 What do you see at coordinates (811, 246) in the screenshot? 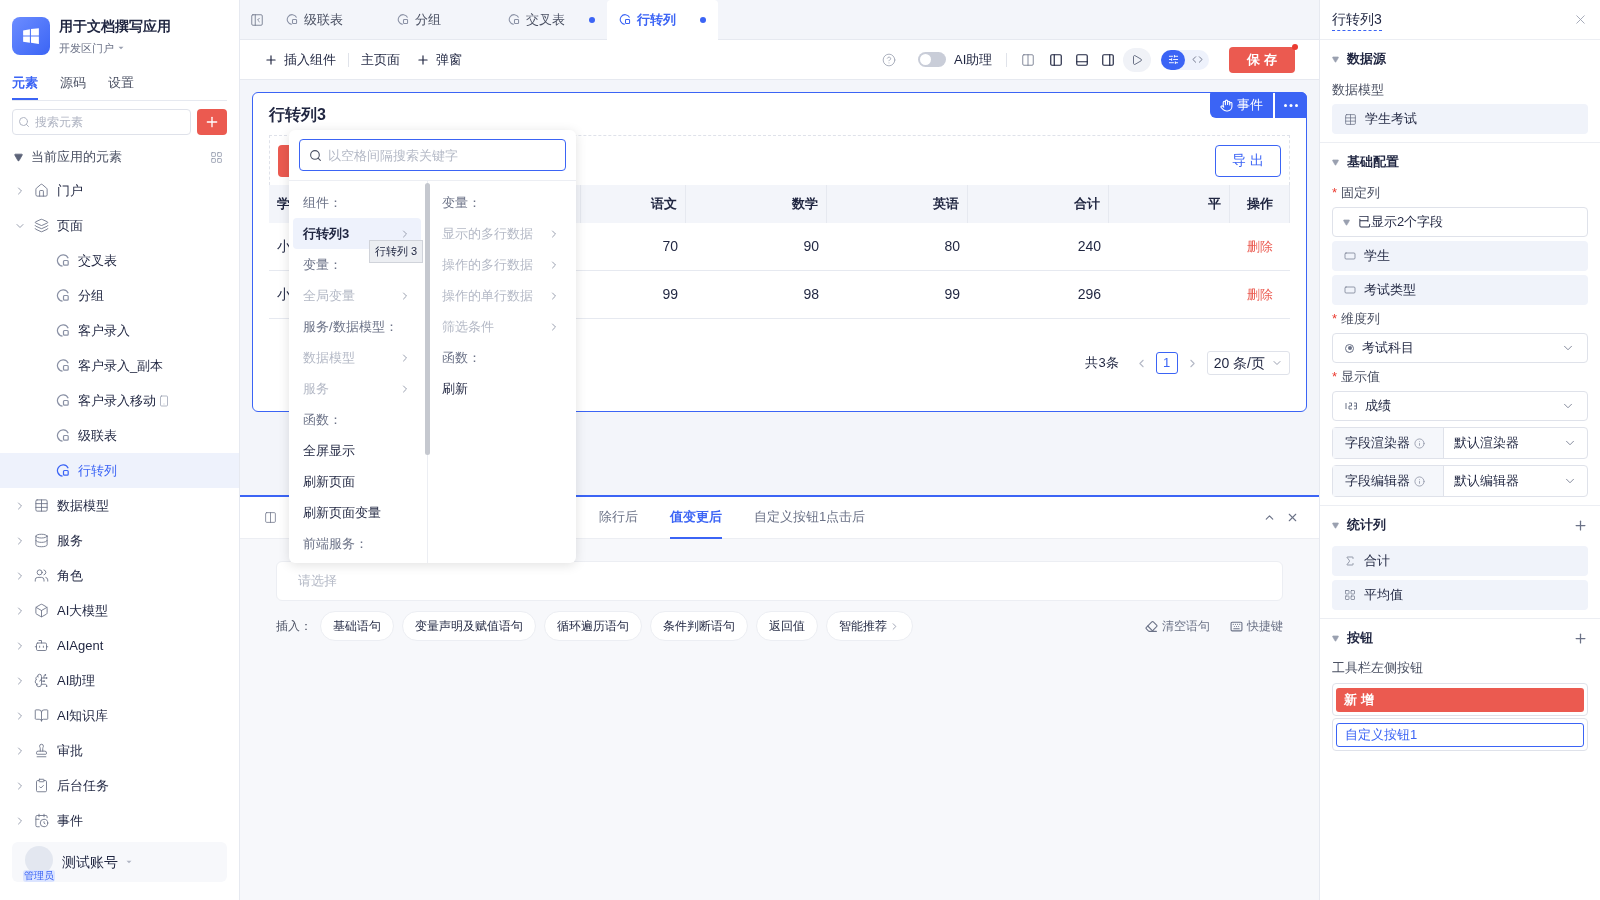
I see `table-cell-text: 90` at bounding box center [811, 246].